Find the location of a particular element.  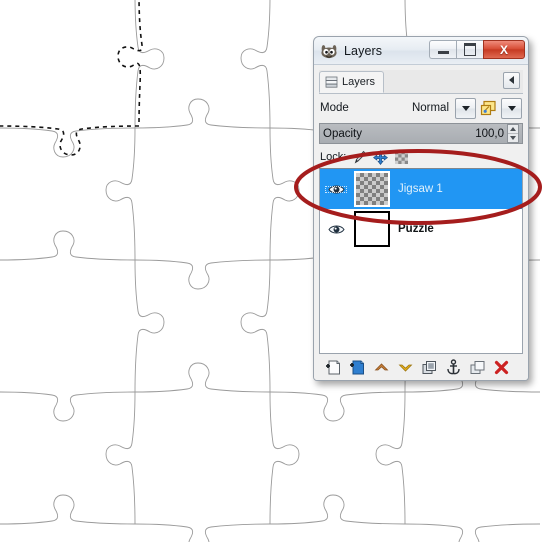

tab-strip: Layers is located at coordinates (421, 82).